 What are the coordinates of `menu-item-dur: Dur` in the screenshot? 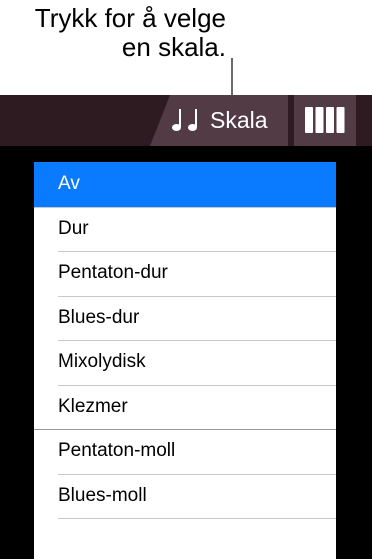 It's located at (185, 229).